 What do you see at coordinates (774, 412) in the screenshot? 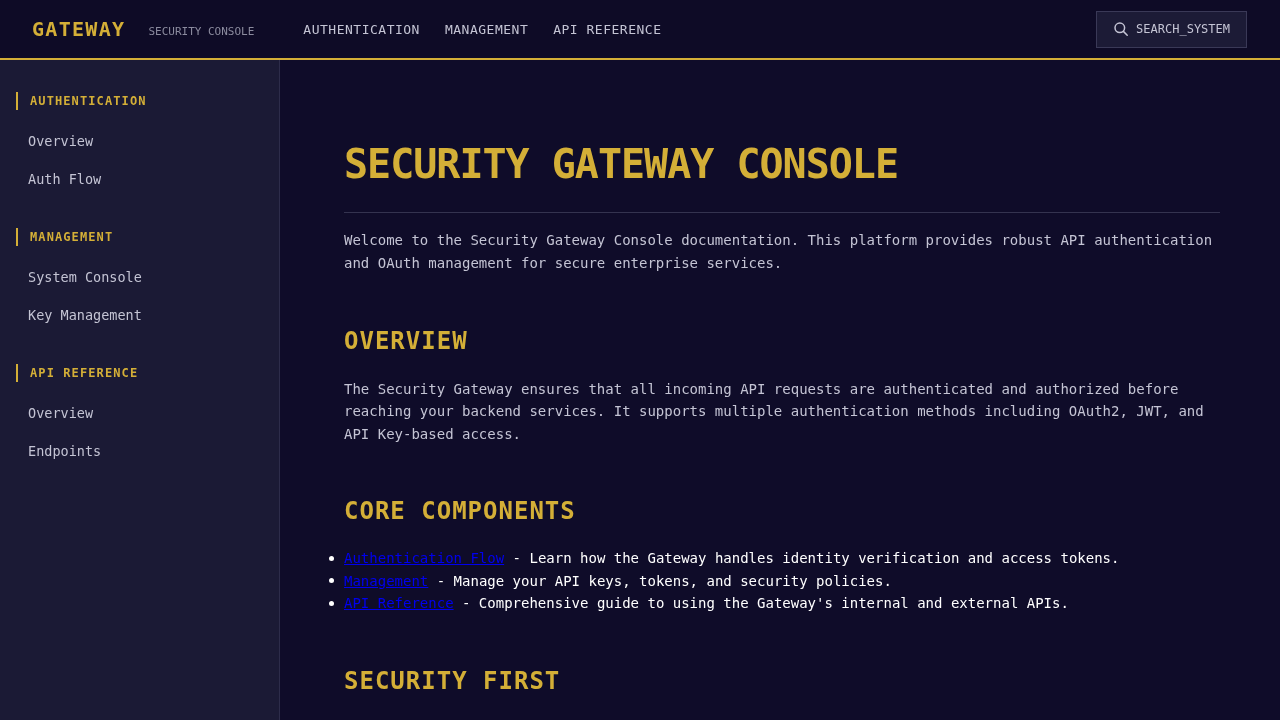
I see `section-paragraph: The Security Gateway ensures that all incoming API requests are authenticated and authorized before reaching your backend services. It supports multiple authentication methods including OAuth2, JWT, and API Key-based access.` at bounding box center [774, 412].